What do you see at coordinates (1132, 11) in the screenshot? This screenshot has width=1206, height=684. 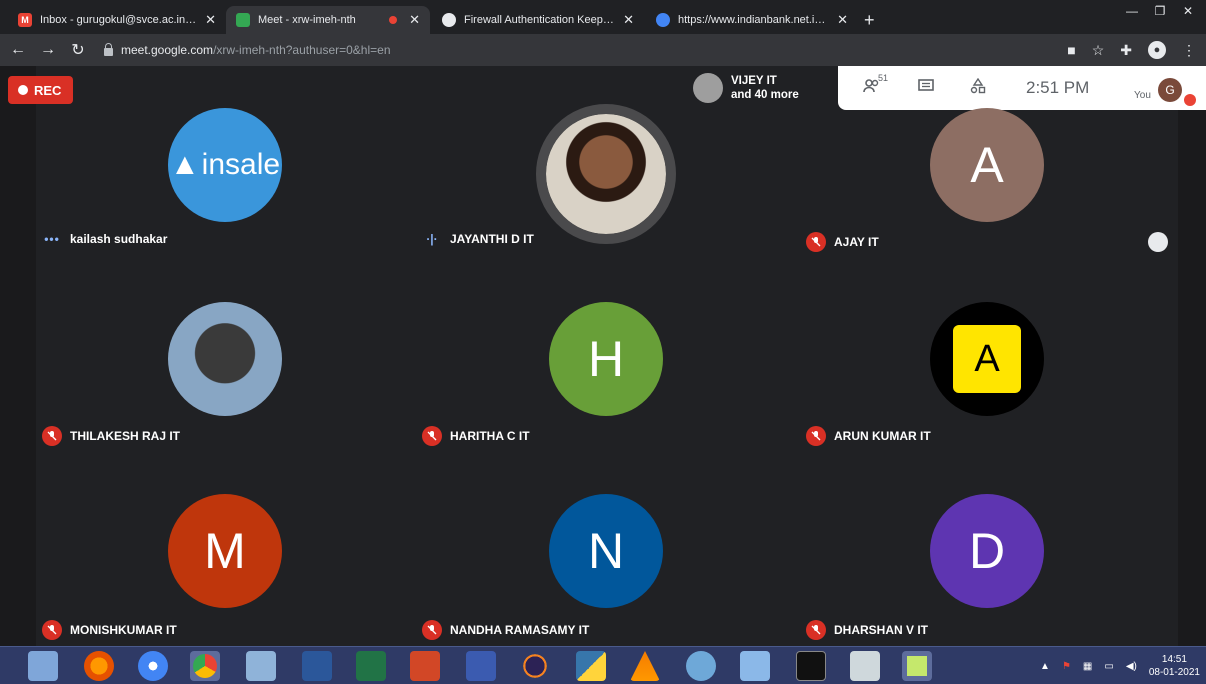 I see `minimize-icon: —` at bounding box center [1132, 11].